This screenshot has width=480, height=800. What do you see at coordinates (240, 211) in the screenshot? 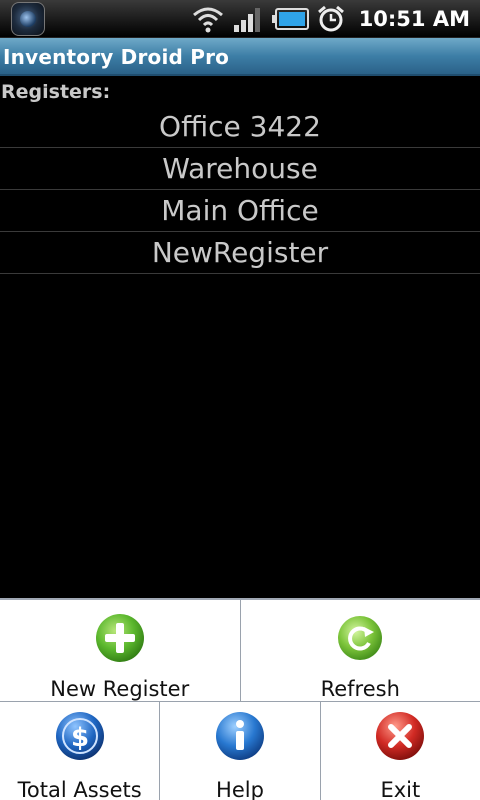
I see `register-item: Main Office` at bounding box center [240, 211].